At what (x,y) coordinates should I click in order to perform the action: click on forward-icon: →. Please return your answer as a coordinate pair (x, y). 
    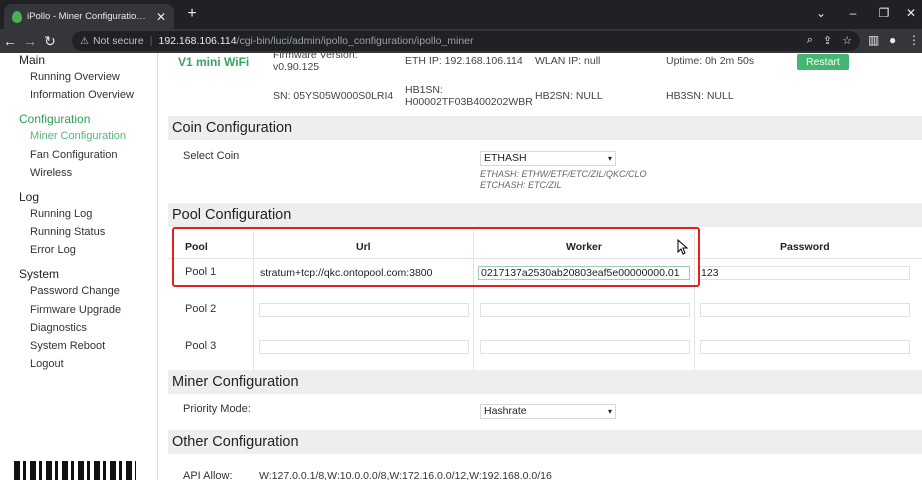
    Looking at the image, I should click on (30, 41).